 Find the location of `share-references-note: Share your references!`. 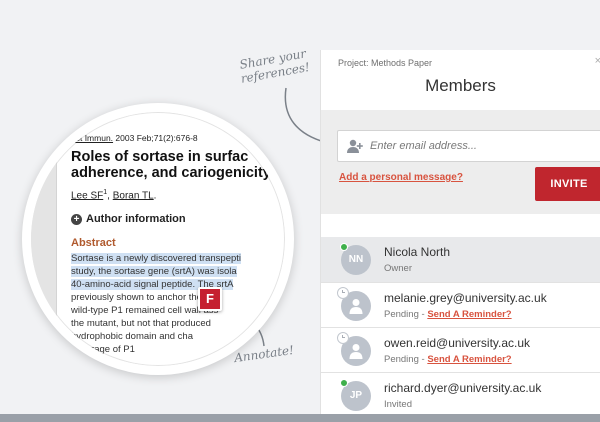

share-references-note: Share your references! is located at coordinates (274, 66).